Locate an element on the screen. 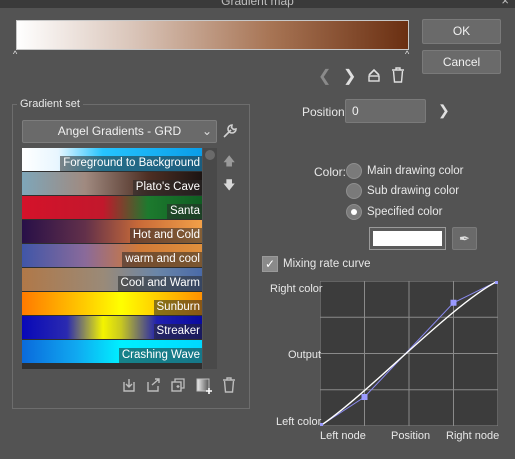 This screenshot has width=515, height=459. scrollbar-thumb is located at coordinates (210, 155).